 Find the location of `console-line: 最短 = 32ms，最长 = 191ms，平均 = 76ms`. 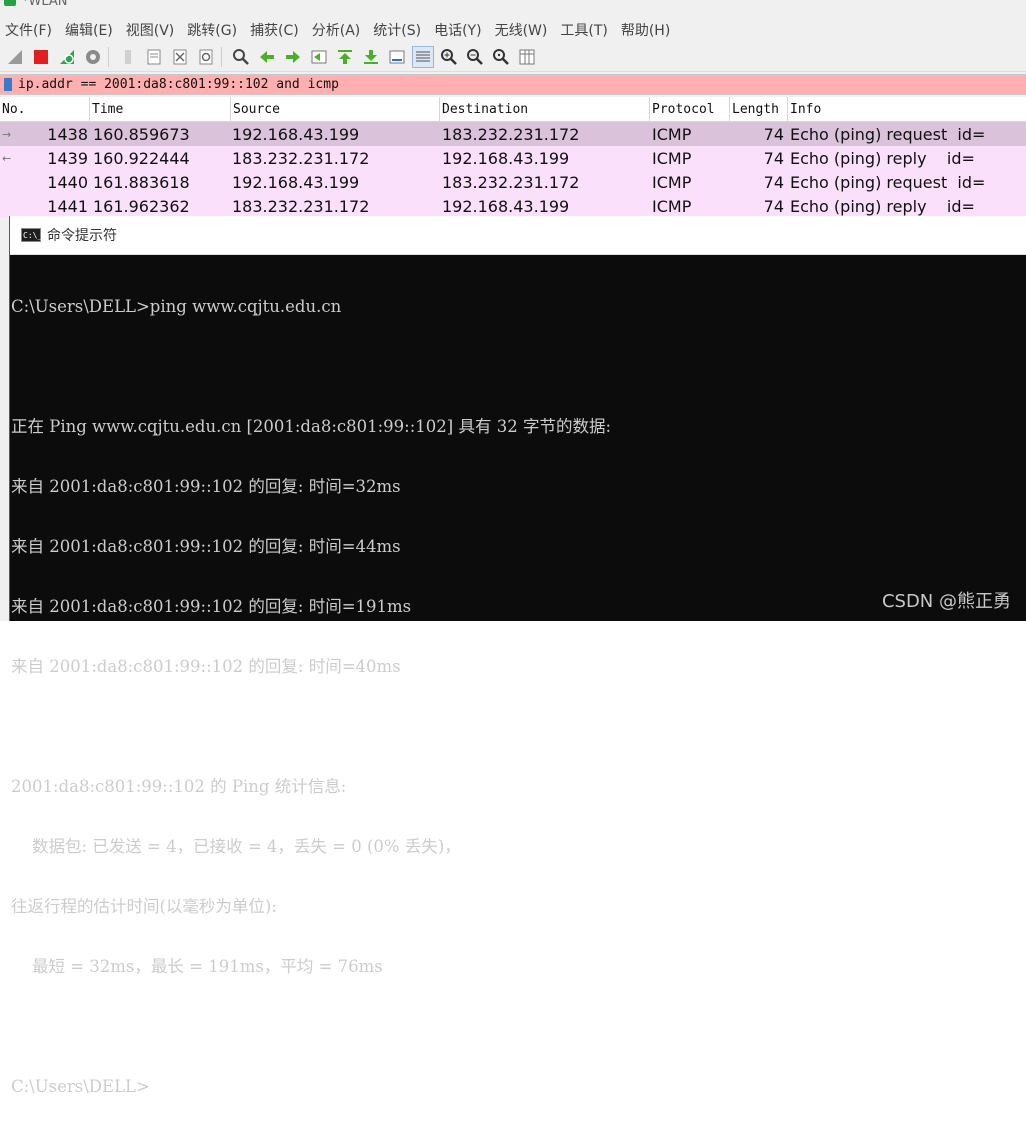

console-line: 最短 = 32ms，最长 = 191ms，平均 = 76ms is located at coordinates (197, 966).